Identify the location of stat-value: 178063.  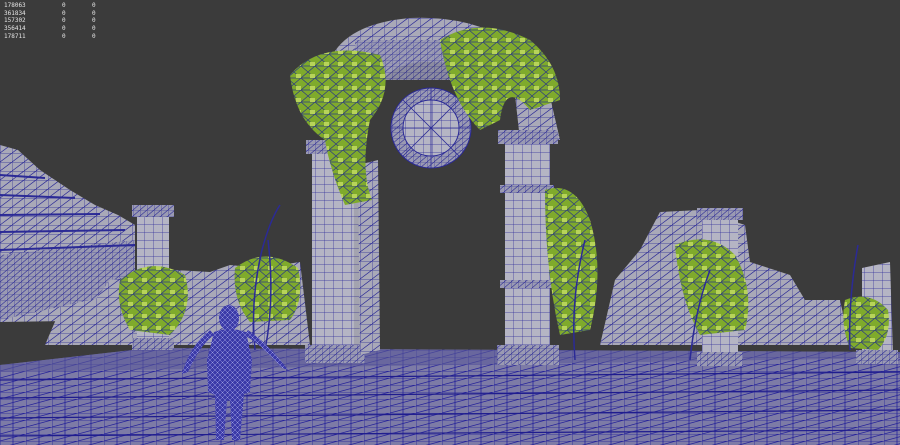
(15, 5).